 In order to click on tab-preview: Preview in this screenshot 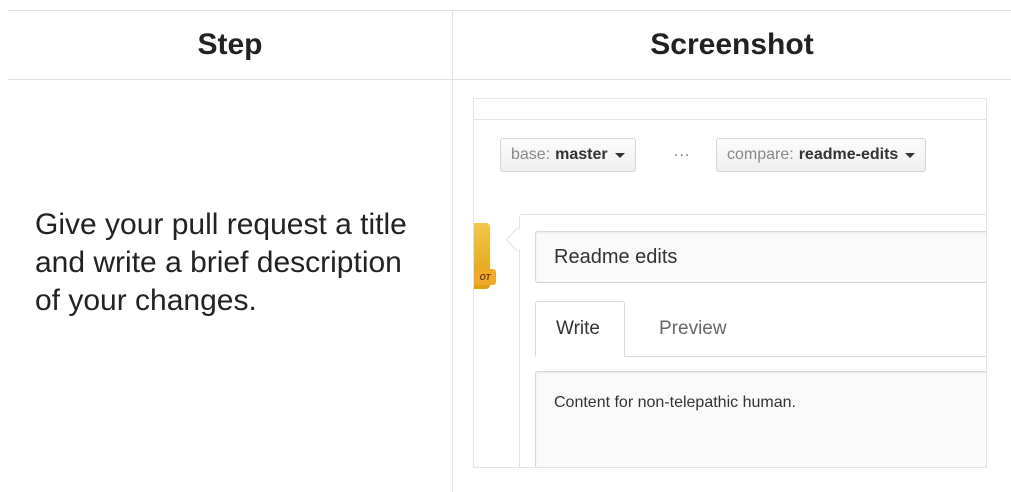, I will do `click(693, 329)`.